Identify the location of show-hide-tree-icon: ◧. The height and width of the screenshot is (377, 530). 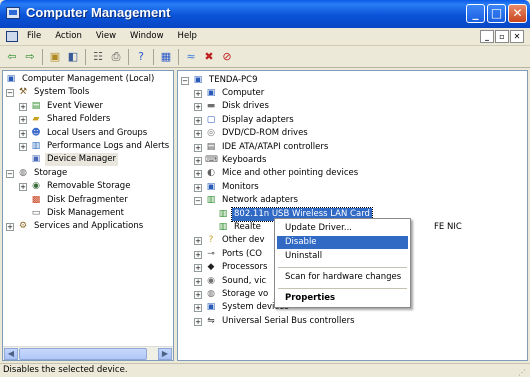
(73, 57).